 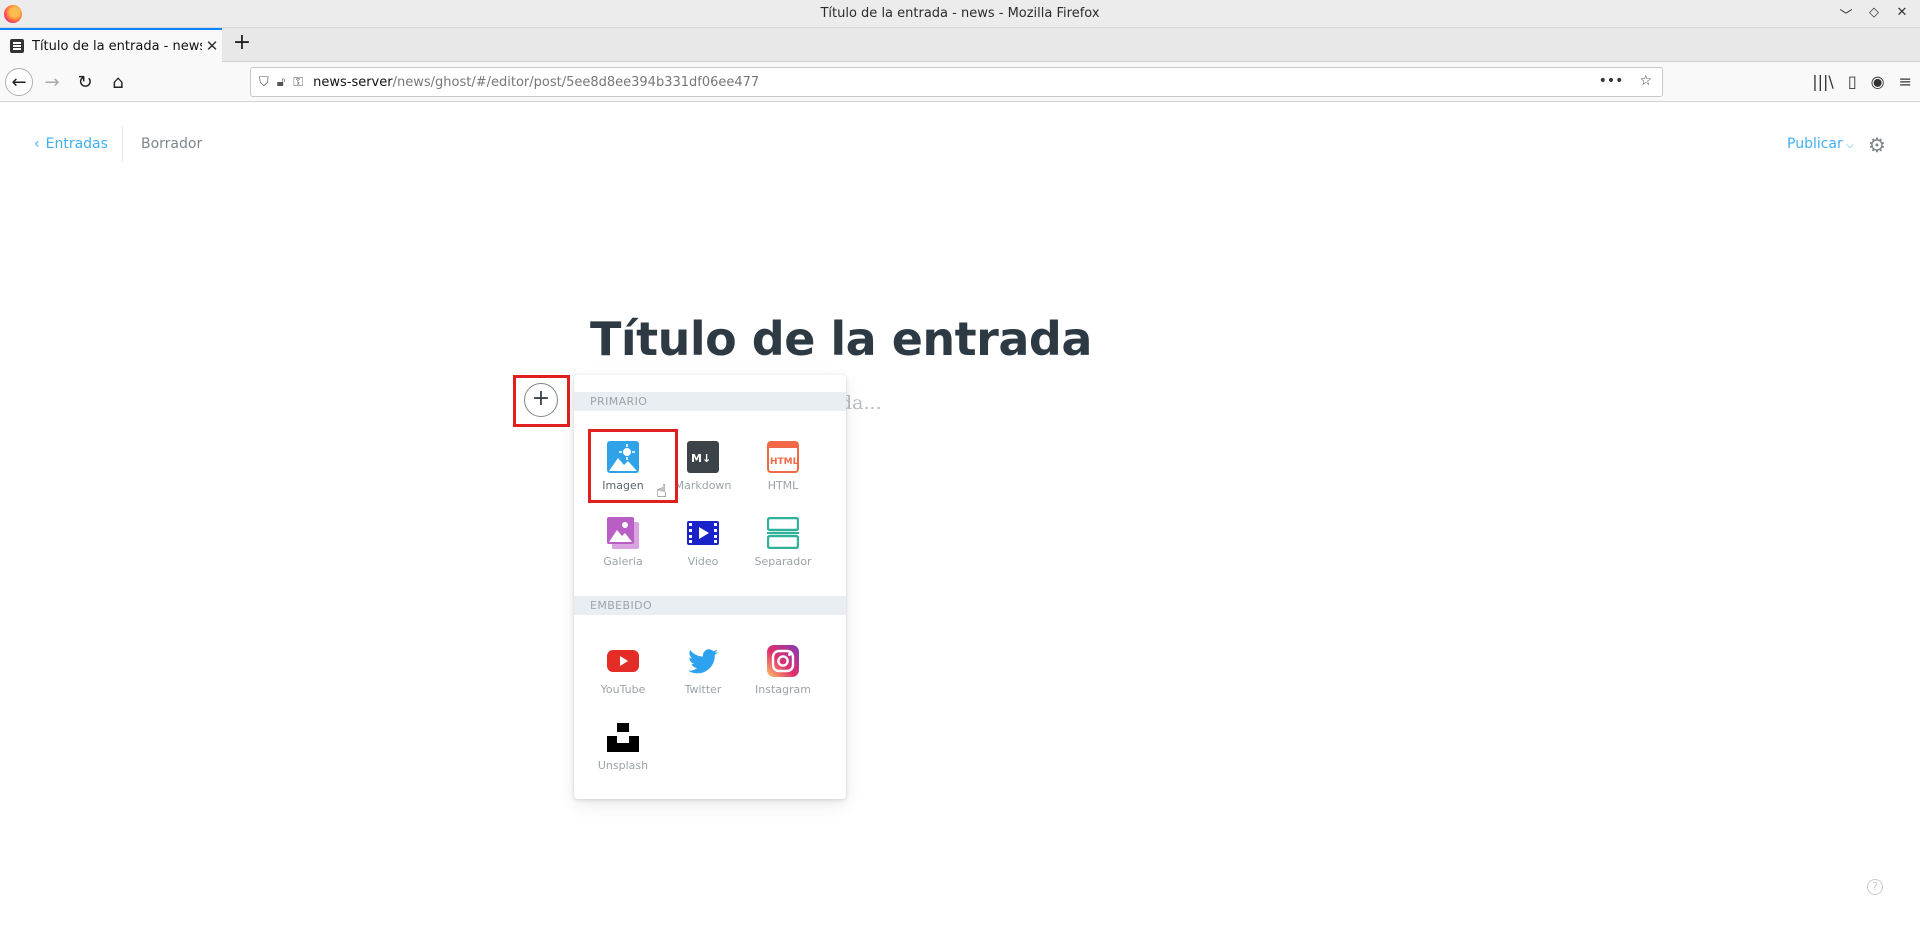 I want to click on library-icon: |||\, so click(x=1823, y=81).